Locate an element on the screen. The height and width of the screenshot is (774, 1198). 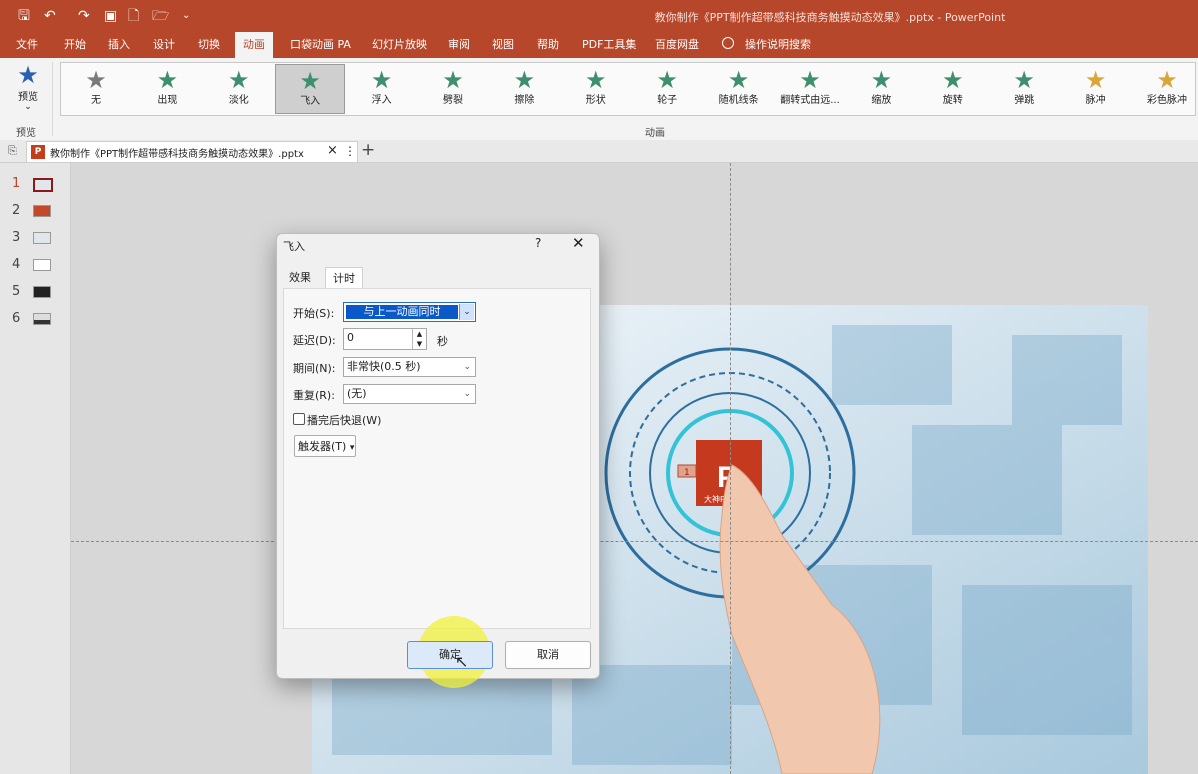
animation-item: ★ 浮入 is located at coordinates (382, 89).